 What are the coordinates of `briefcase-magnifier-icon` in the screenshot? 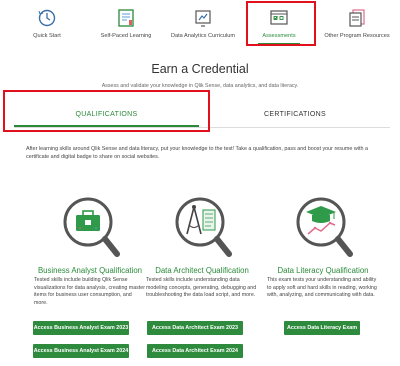 It's located at (90, 228).